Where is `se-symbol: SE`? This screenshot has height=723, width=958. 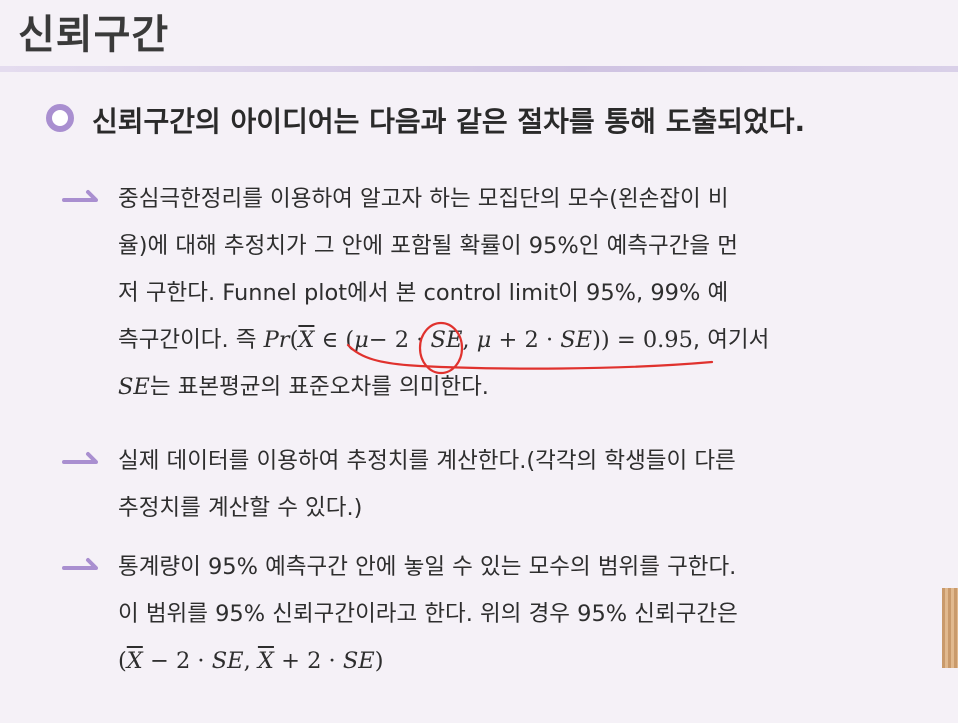 se-symbol: SE is located at coordinates (134, 387).